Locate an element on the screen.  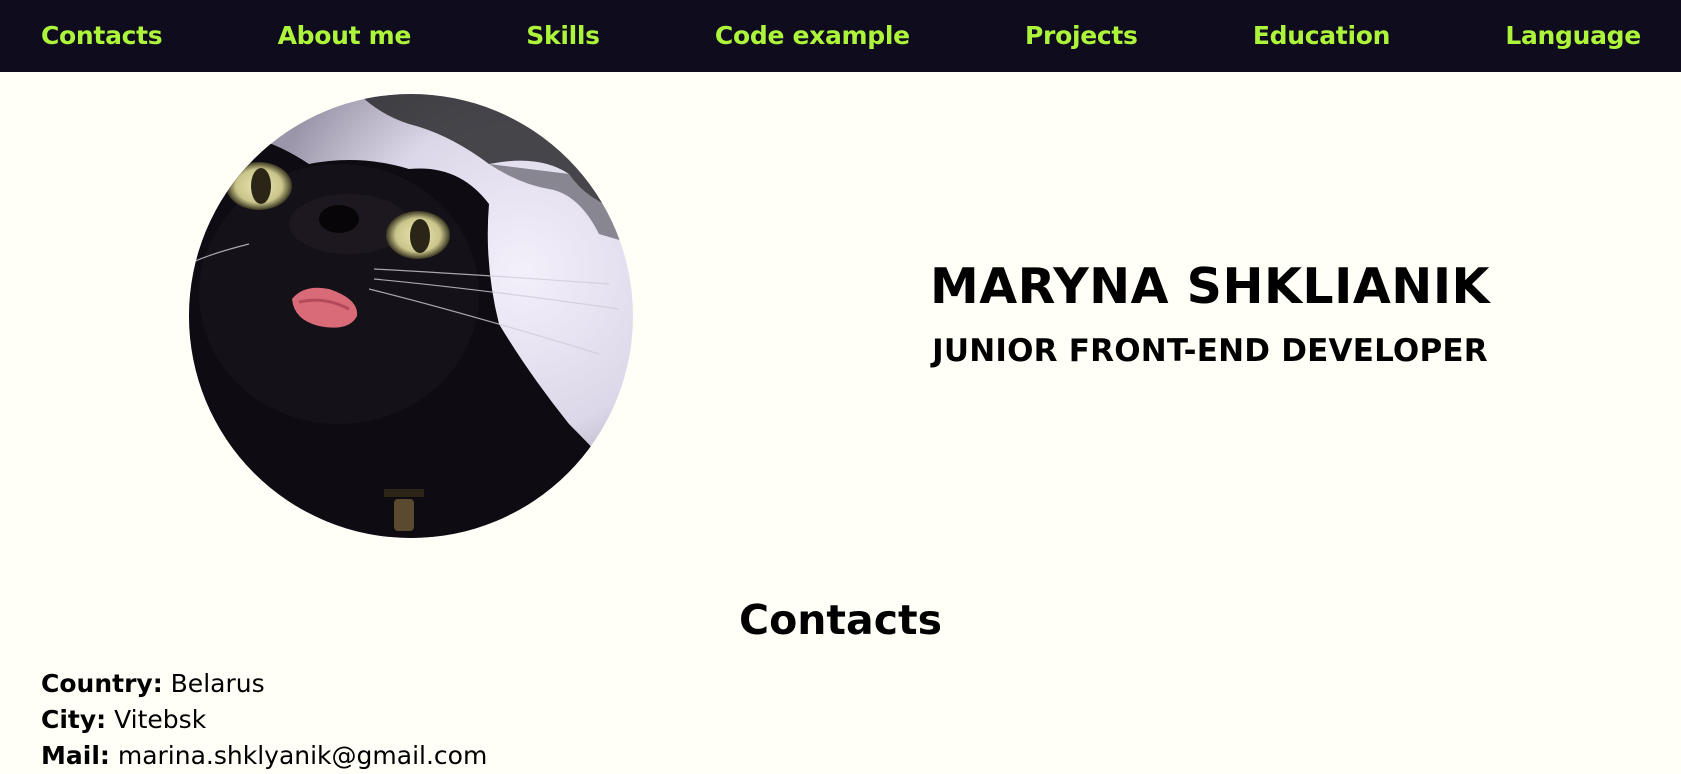
page-title: MARYNA SHKLIANIK is located at coordinates (1210, 286).